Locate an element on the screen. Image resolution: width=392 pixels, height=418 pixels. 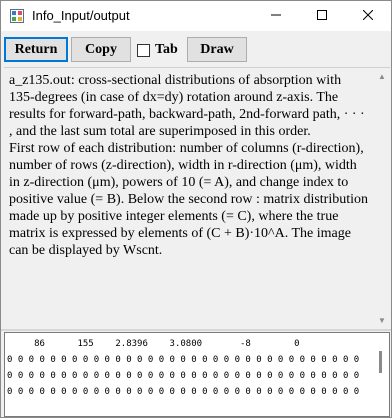
scroll-up-icon: ▲ is located at coordinates (382, 76).